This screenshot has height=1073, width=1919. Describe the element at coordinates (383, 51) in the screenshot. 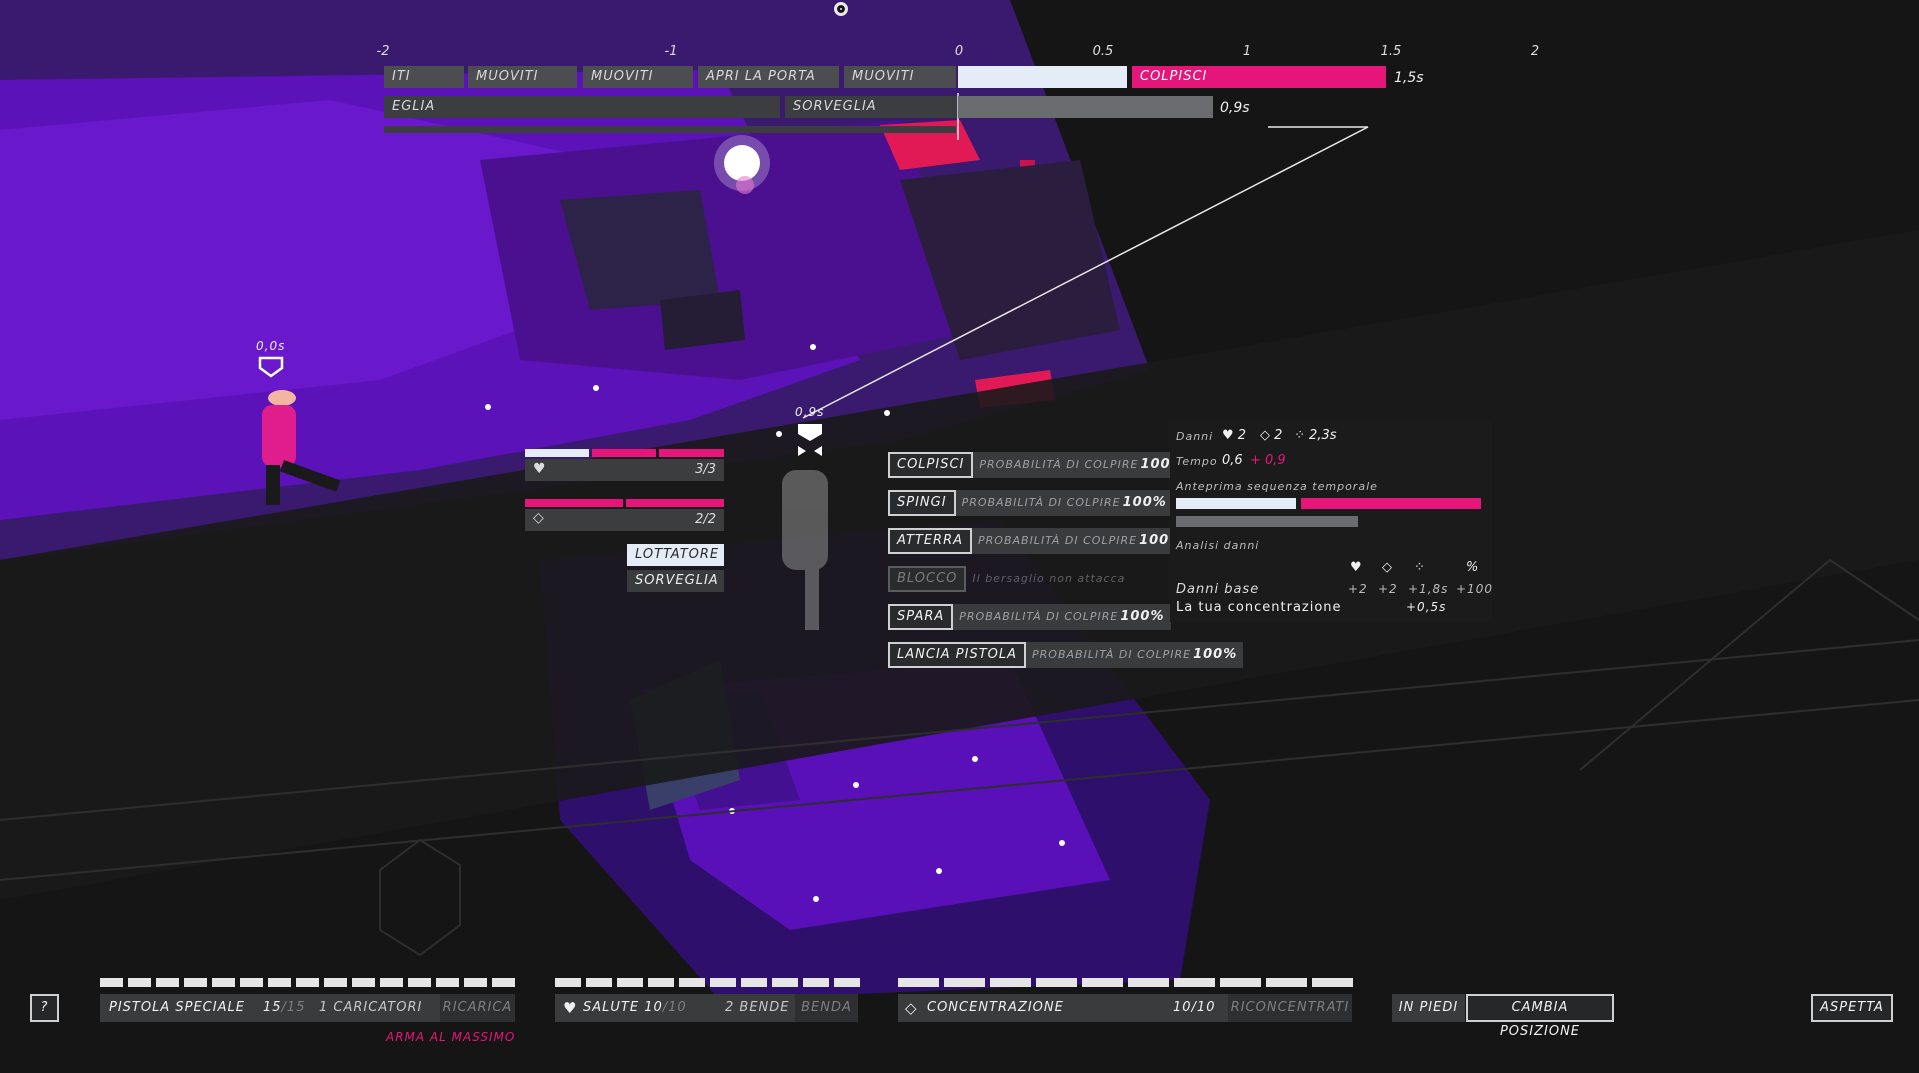

I see `timeline-tick: -2` at that location.